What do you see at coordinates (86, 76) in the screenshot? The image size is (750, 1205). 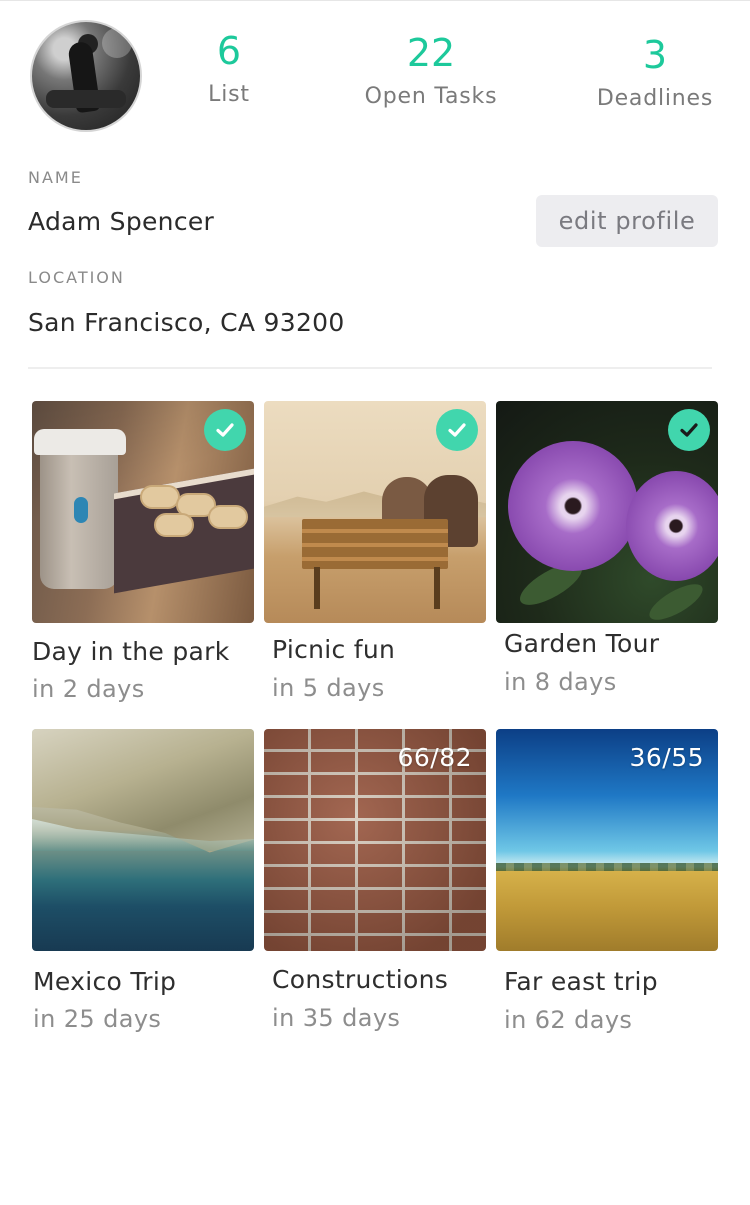 I see `avatar` at bounding box center [86, 76].